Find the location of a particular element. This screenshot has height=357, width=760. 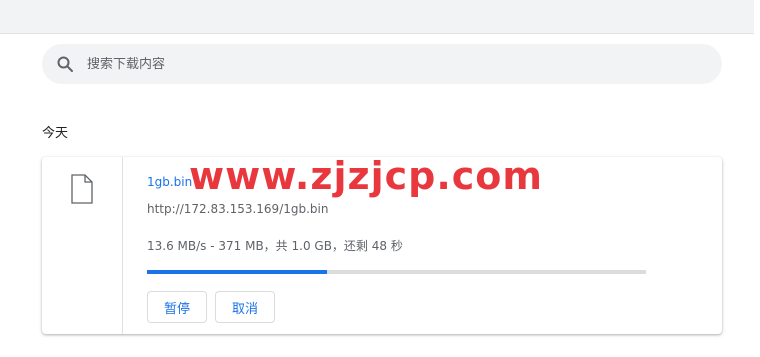

download-source-url: http://172.83.153.169/1gb.bin is located at coordinates (238, 209).